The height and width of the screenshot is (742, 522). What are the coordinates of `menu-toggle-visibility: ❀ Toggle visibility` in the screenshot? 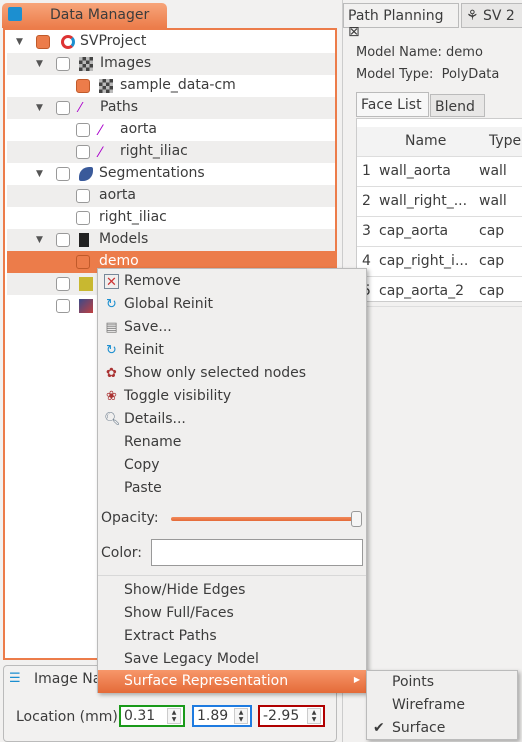 It's located at (232, 396).